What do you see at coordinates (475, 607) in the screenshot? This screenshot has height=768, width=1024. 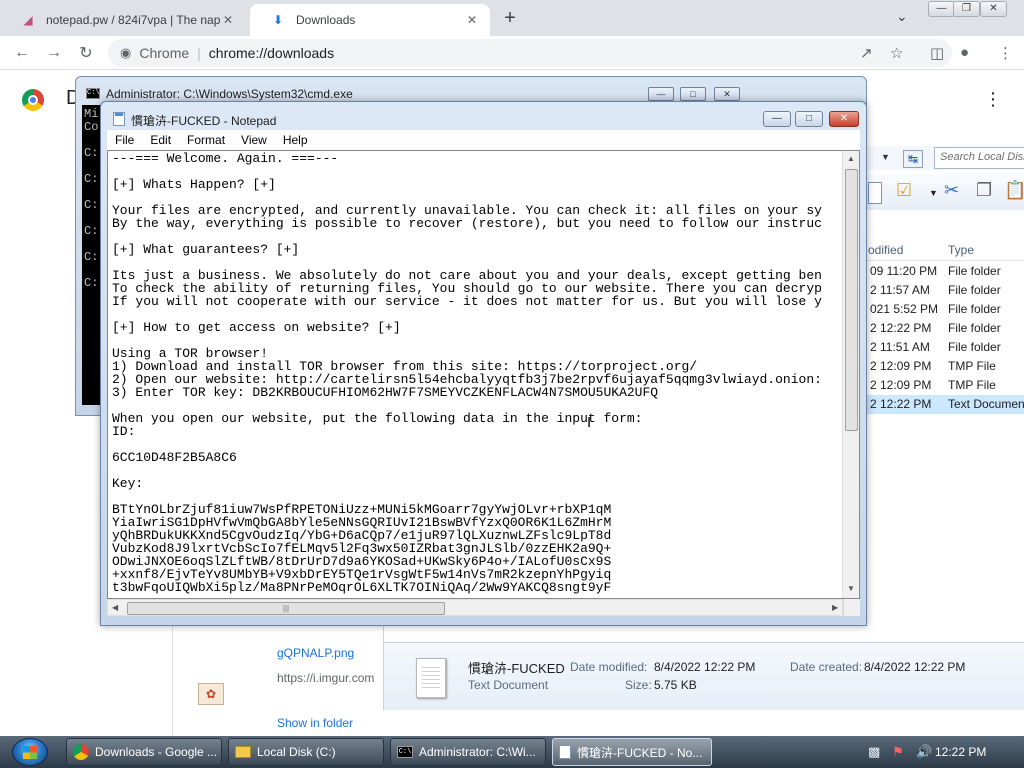 I see `horizontal-scrollbar: ◀ ||| ▶` at bounding box center [475, 607].